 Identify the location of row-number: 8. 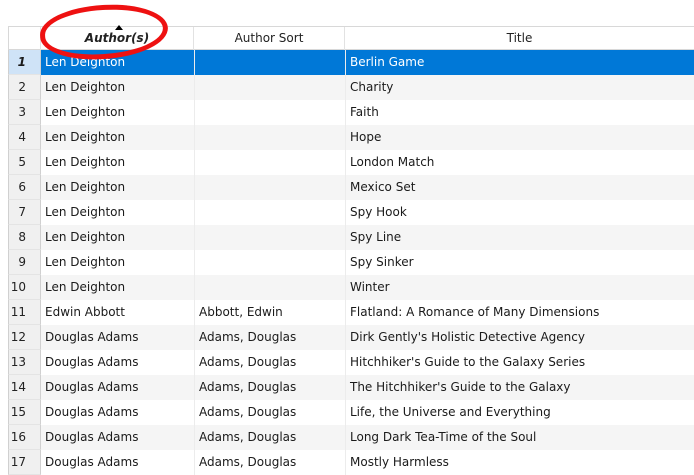
(24, 237).